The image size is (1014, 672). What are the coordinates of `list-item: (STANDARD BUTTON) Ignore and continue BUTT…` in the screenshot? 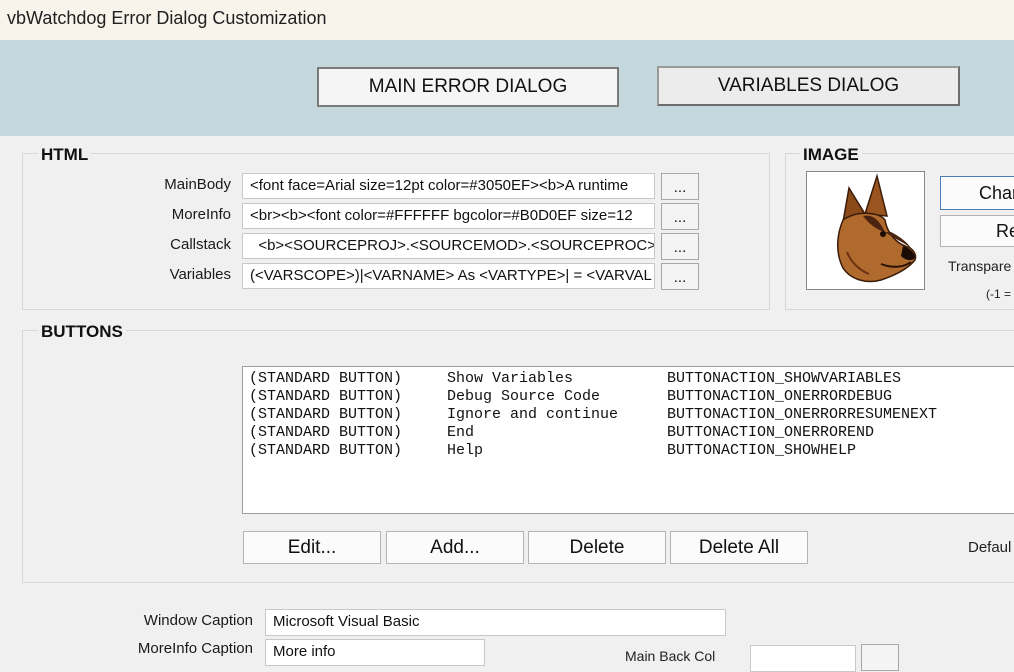 It's located at (631, 415).